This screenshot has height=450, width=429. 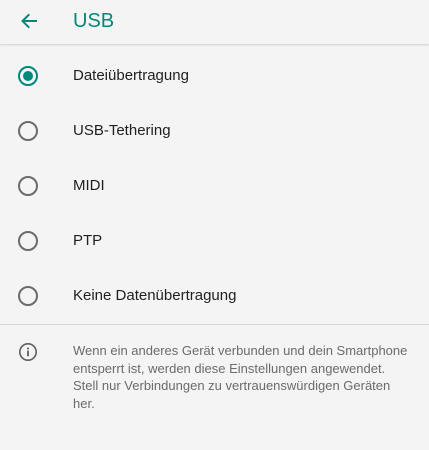 What do you see at coordinates (28, 352) in the screenshot?
I see `info-icon` at bounding box center [28, 352].